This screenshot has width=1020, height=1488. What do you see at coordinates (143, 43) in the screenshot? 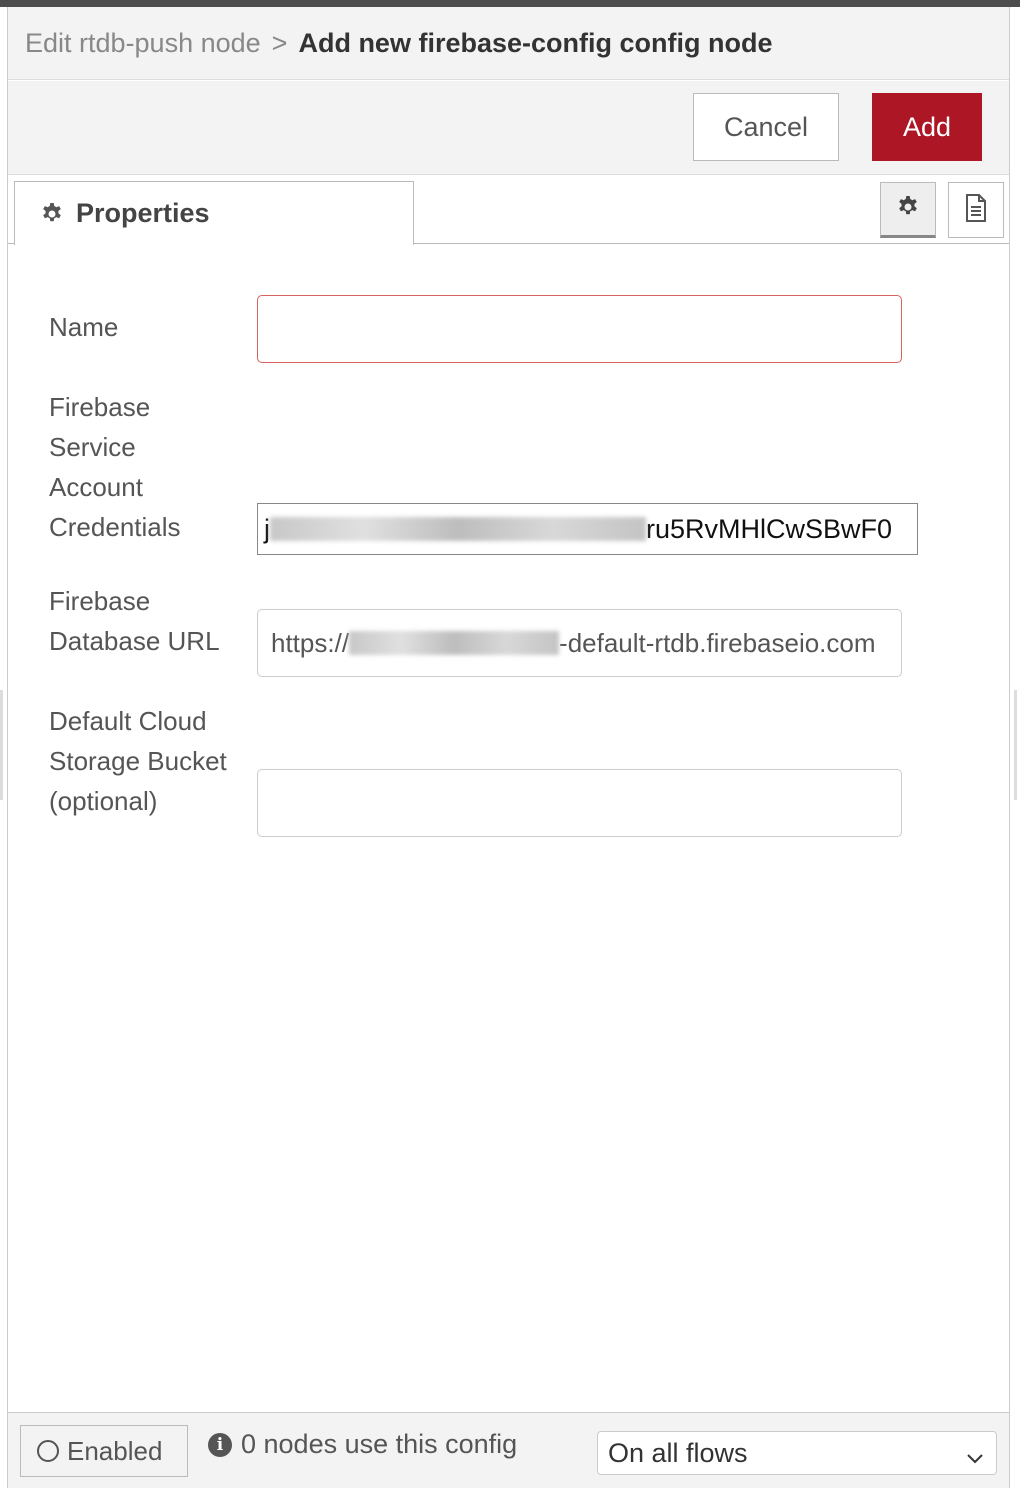
I see `breadcrumb: Edit rtdb-push node` at bounding box center [143, 43].